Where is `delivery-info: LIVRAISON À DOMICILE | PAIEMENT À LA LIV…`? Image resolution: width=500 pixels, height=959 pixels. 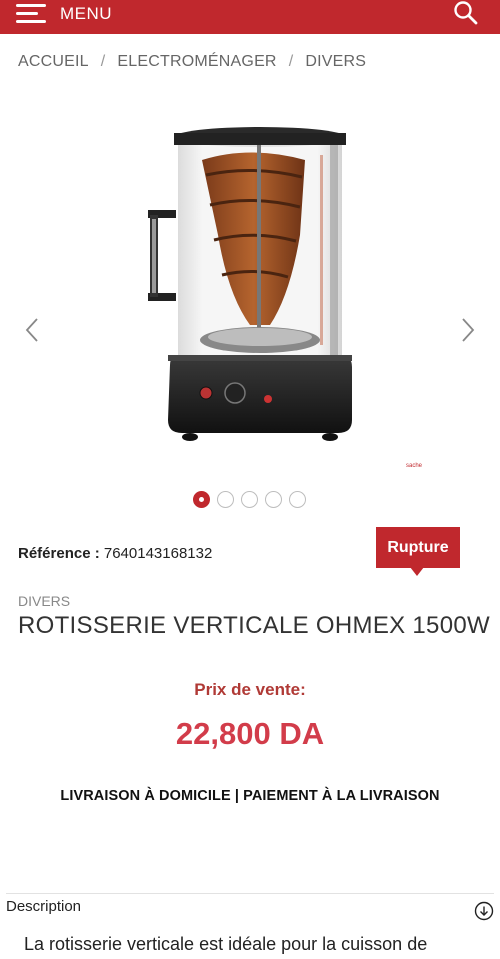
delivery-info: LIVRAISON À DOMICILE | PAIEMENT À LA LIV… is located at coordinates (250, 796).